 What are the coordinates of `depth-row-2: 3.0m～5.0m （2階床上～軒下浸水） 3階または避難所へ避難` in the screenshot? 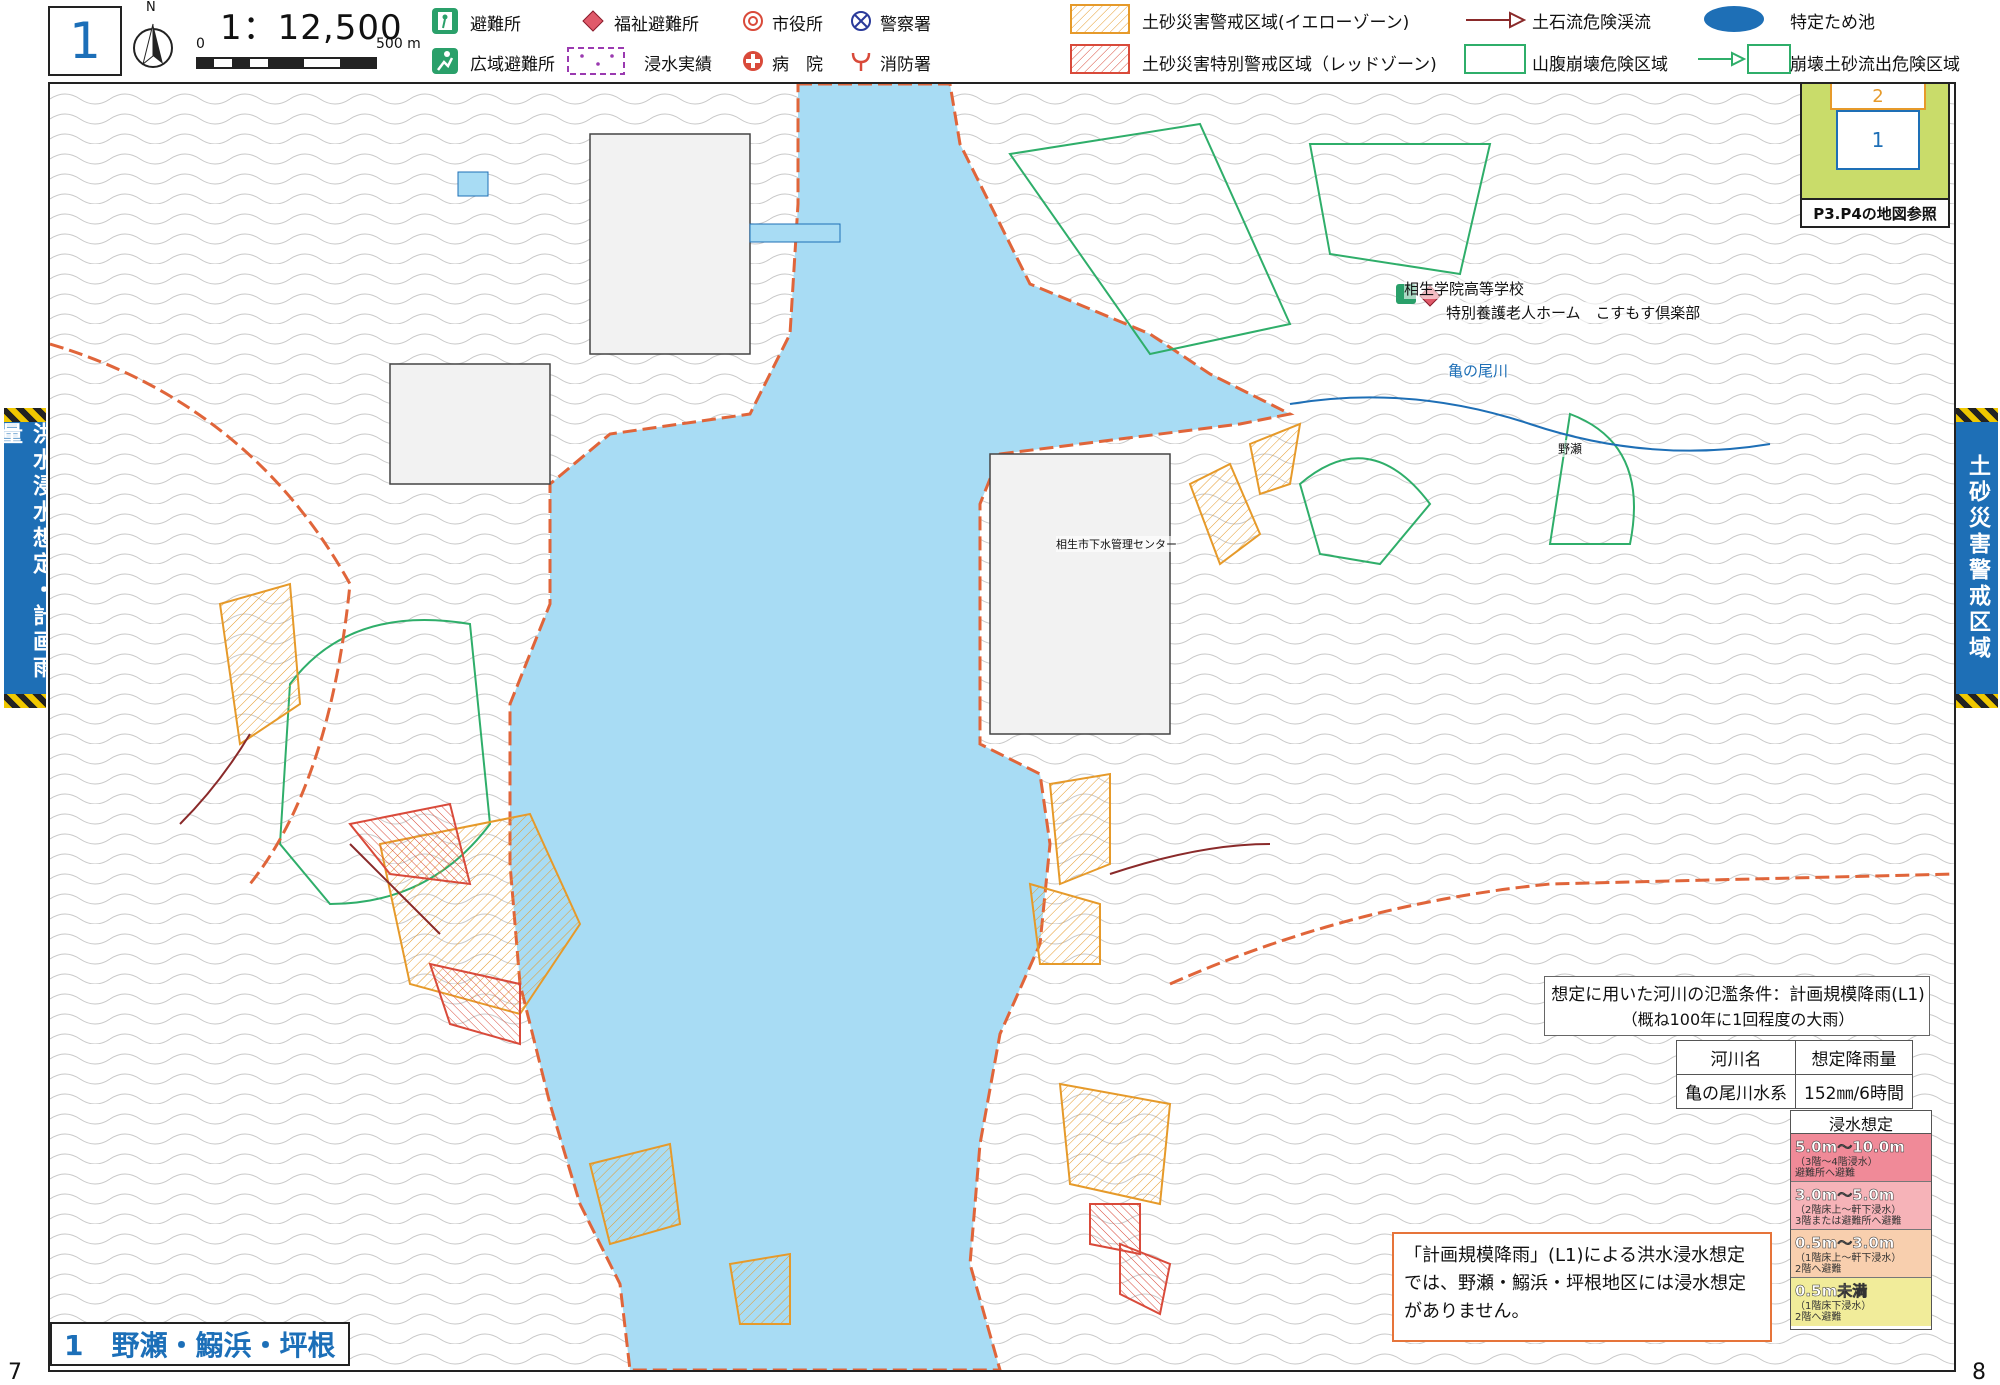 It's located at (1861, 1206).